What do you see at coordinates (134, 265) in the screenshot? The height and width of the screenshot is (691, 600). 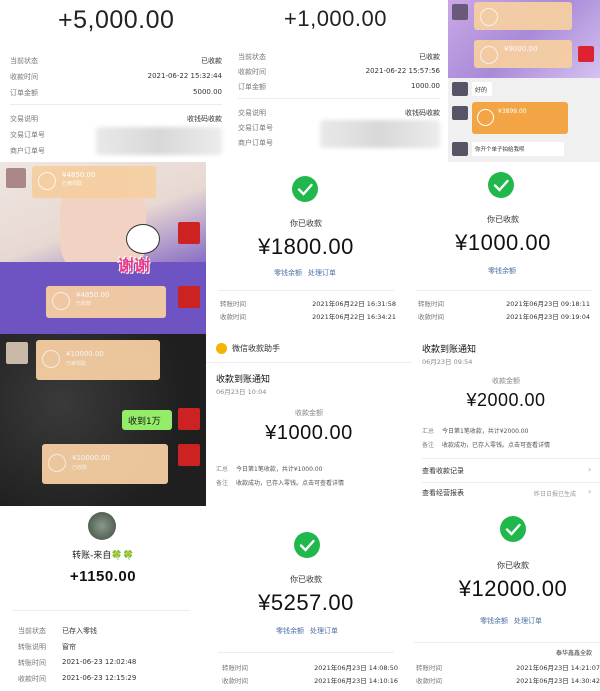 I see `sticker-text: 谢谢` at bounding box center [134, 265].